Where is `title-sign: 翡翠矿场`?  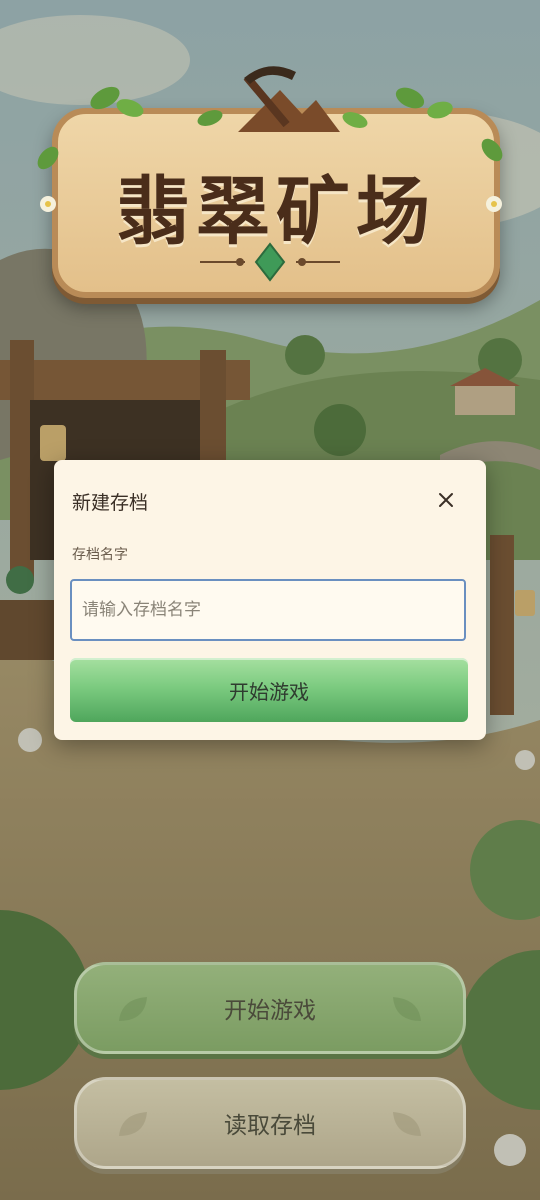
title-sign: 翡翠矿场 is located at coordinates (276, 203).